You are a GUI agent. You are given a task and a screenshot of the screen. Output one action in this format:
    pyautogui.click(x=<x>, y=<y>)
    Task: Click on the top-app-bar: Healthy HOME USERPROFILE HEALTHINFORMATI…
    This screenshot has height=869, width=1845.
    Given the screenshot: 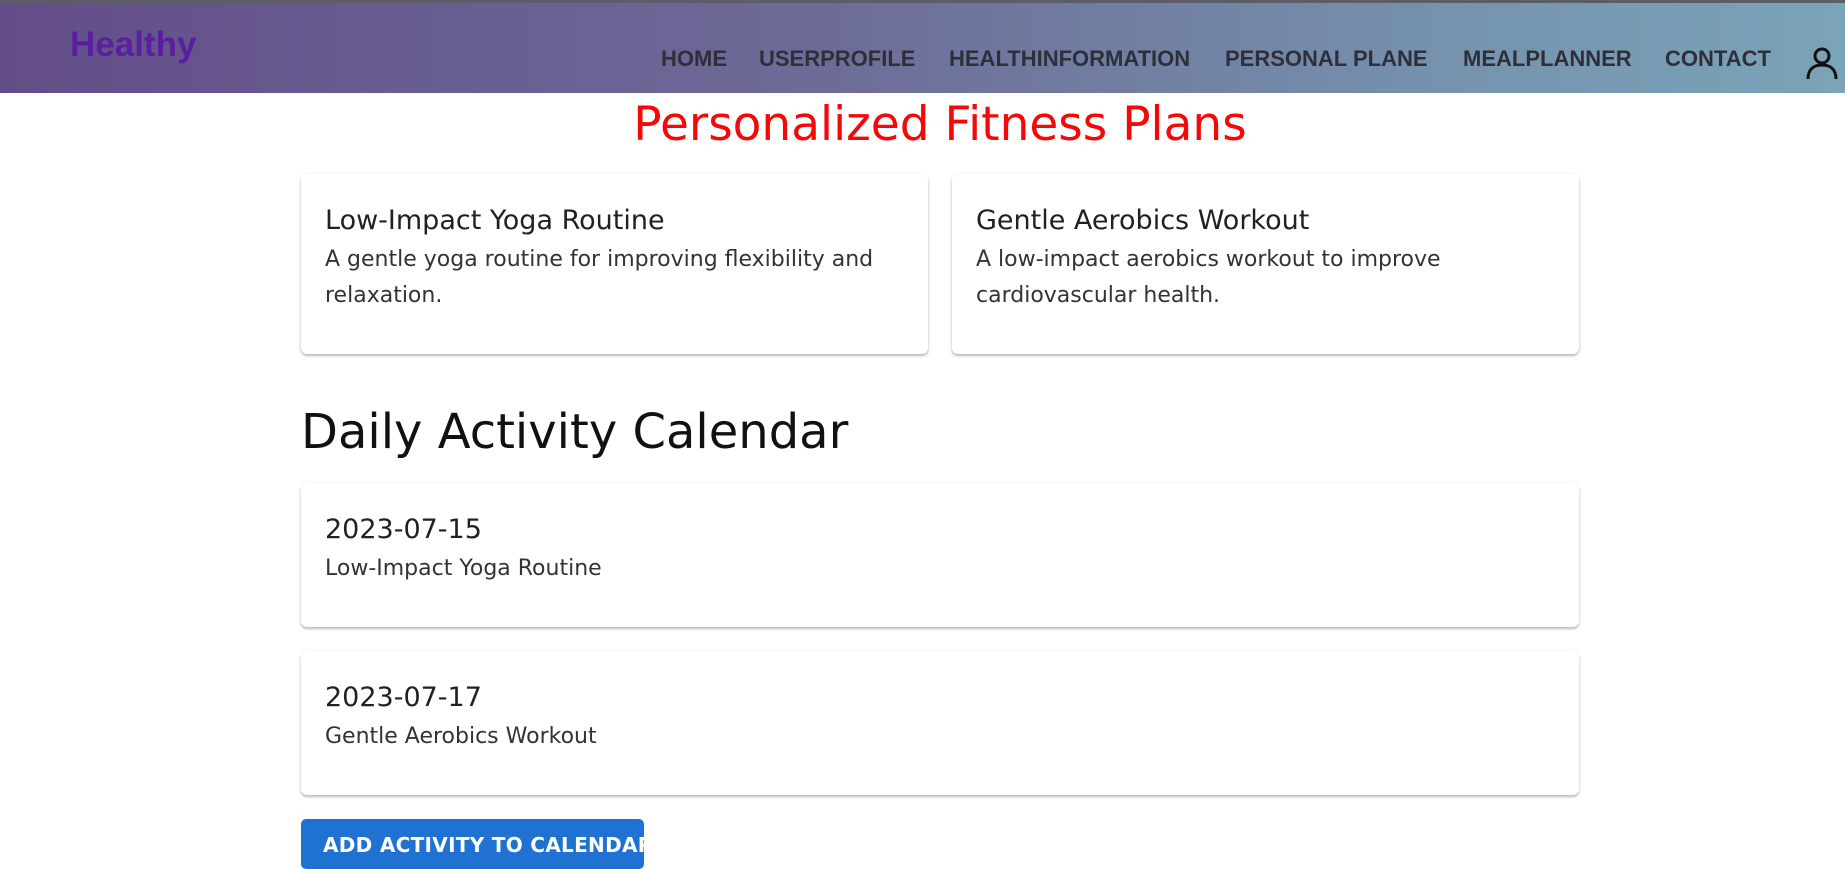 What is the action you would take?
    pyautogui.click(x=922, y=46)
    